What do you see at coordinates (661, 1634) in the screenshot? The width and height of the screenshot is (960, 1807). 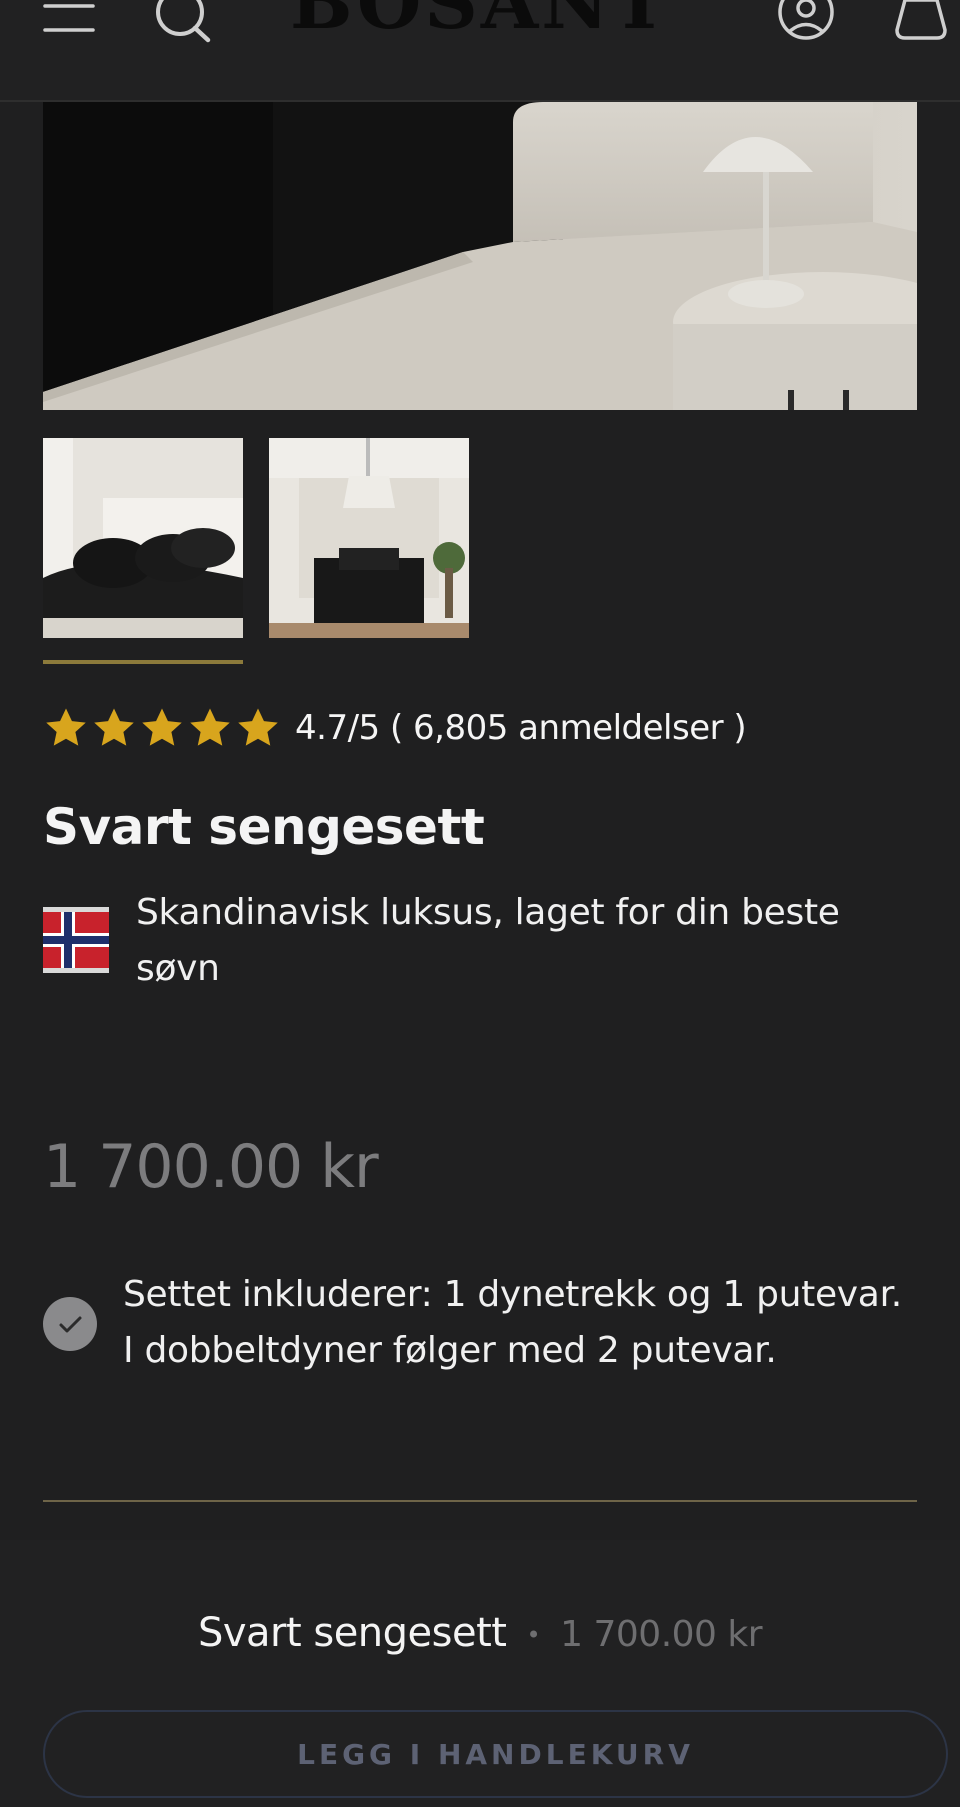 I see `sticky-product-price: 1 700.00 kr` at bounding box center [661, 1634].